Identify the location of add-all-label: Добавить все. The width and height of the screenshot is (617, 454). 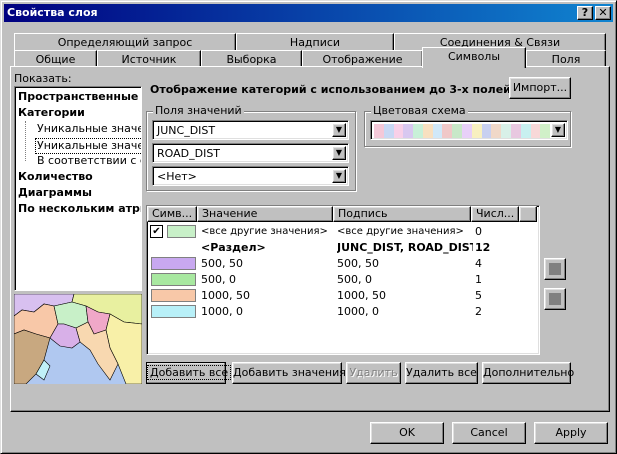
(189, 372).